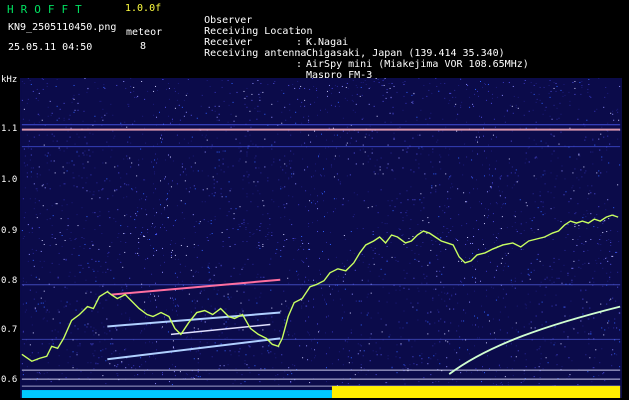 Image resolution: width=629 pixels, height=400 pixels. I want to click on receiver-value: AirSpy mini (Miakejima VOR 108.65MHz), so click(417, 64).